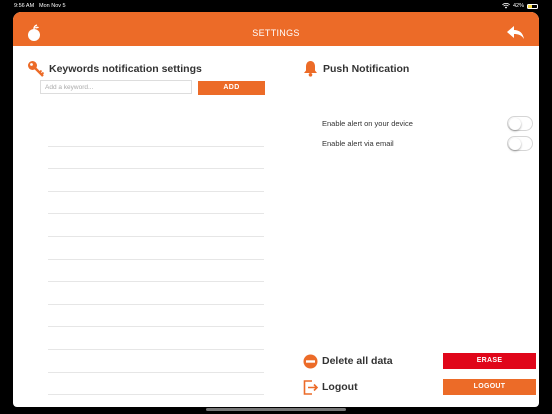 The image size is (552, 414). Describe the element at coordinates (520, 143) in the screenshot. I see `email-alert-toggle` at that location.